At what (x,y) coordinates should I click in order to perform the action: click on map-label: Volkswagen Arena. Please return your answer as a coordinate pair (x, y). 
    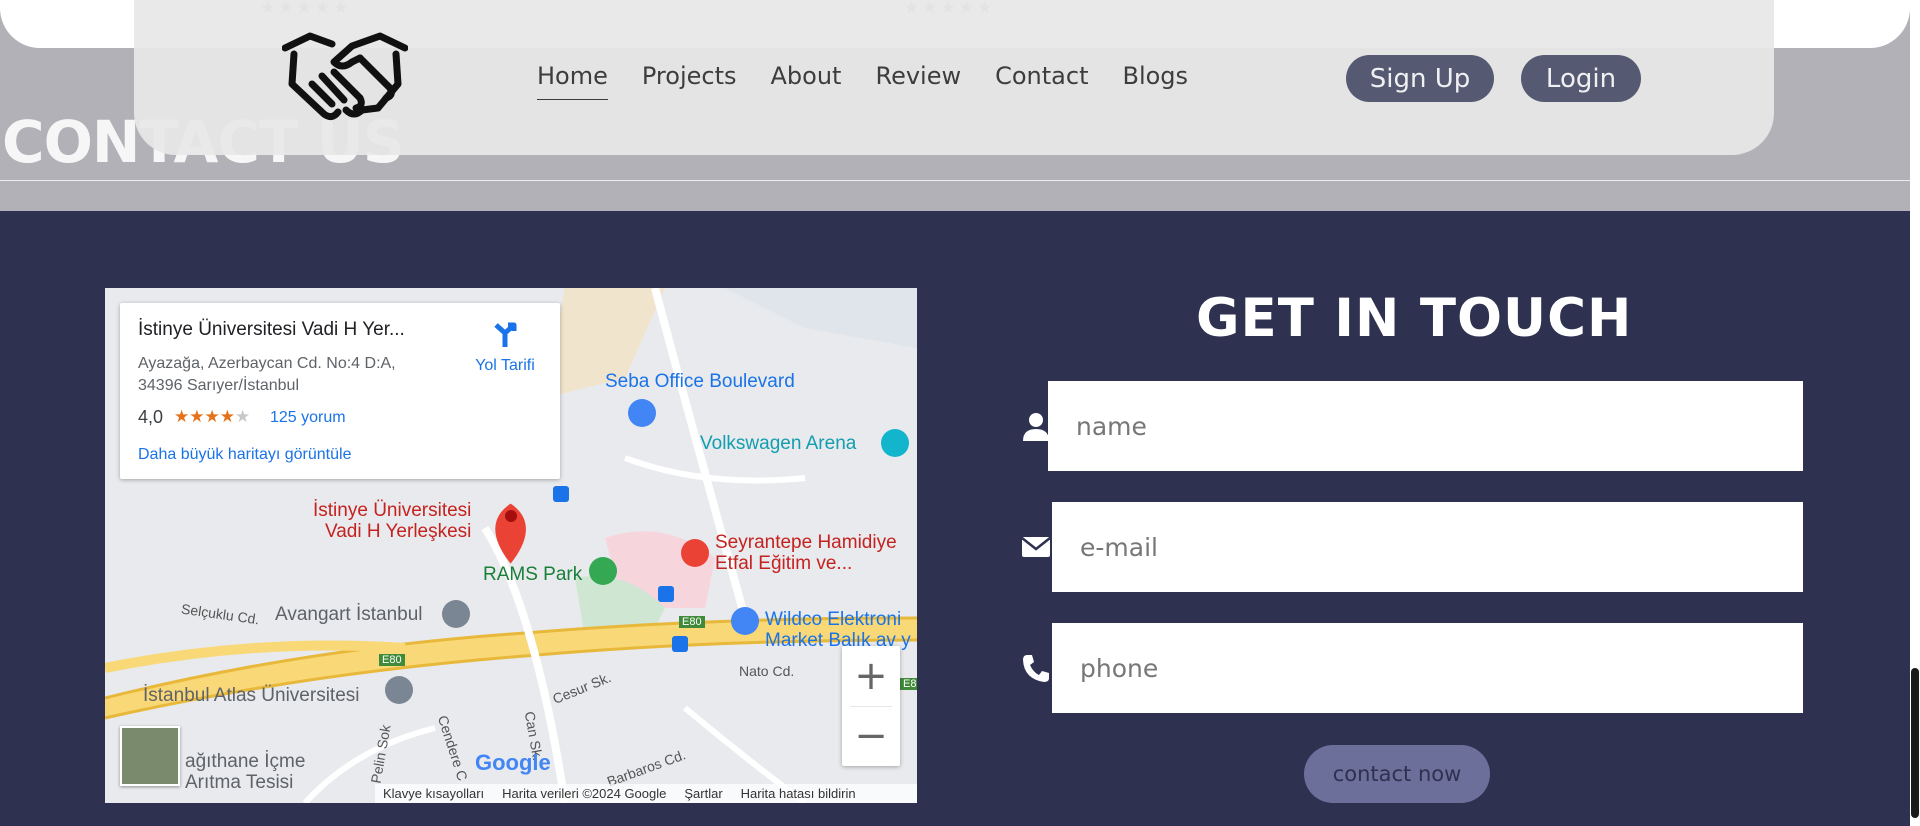
    Looking at the image, I should click on (778, 444).